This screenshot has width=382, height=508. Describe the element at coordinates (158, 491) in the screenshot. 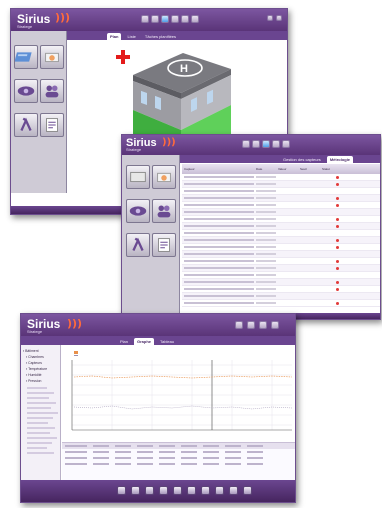

I see `window-footer` at that location.